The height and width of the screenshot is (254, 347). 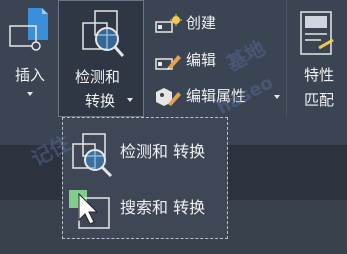 What do you see at coordinates (168, 23) in the screenshot?
I see `create-attribute-icon` at bounding box center [168, 23].